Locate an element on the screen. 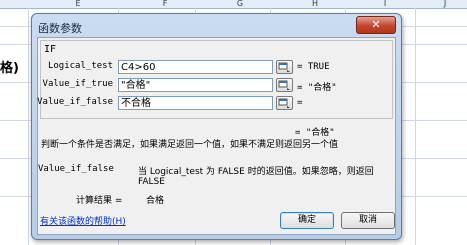 The height and width of the screenshot is (245, 467). arg-label-logical-test: Logical_test is located at coordinates (80, 66).